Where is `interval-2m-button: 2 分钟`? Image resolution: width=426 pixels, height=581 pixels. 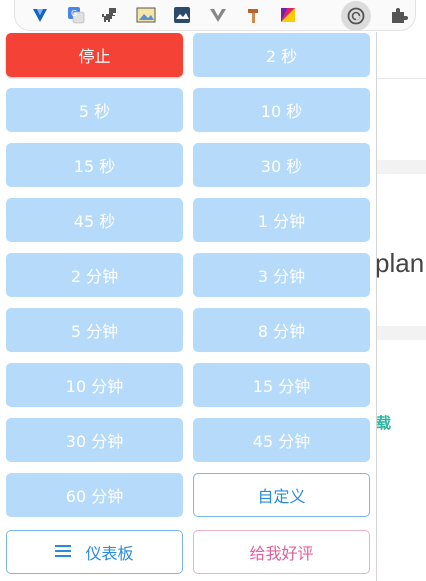
interval-2m-button: 2 分钟 is located at coordinates (94, 275).